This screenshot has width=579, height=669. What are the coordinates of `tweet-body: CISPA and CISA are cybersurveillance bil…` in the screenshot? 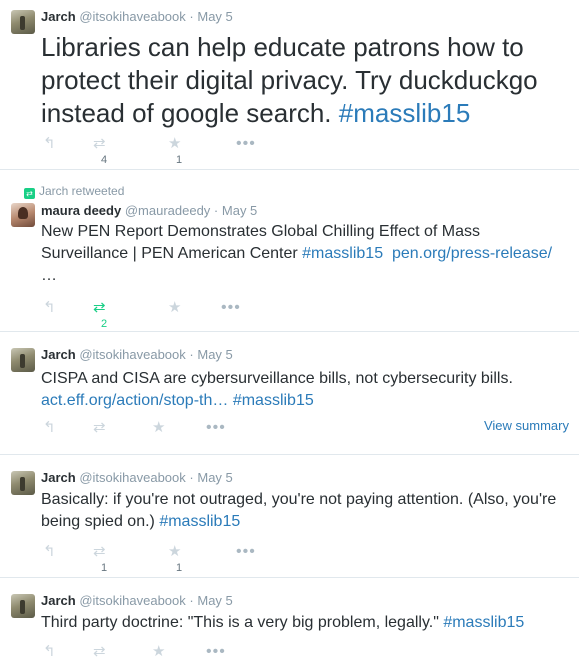 It's located at (277, 378).